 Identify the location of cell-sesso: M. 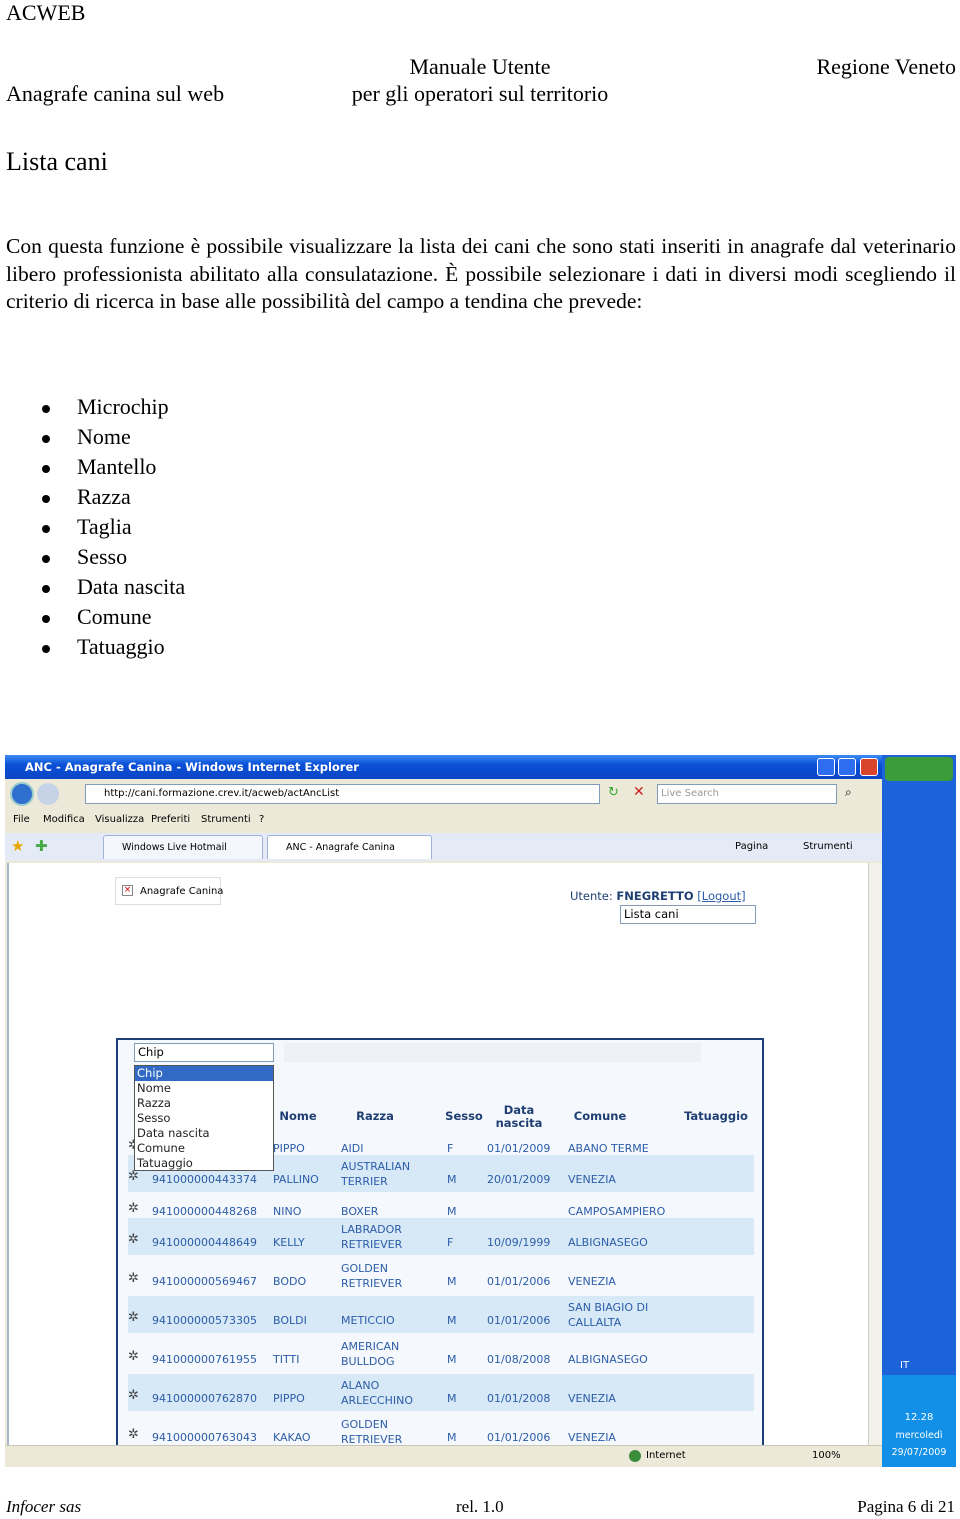
(452, 1179).